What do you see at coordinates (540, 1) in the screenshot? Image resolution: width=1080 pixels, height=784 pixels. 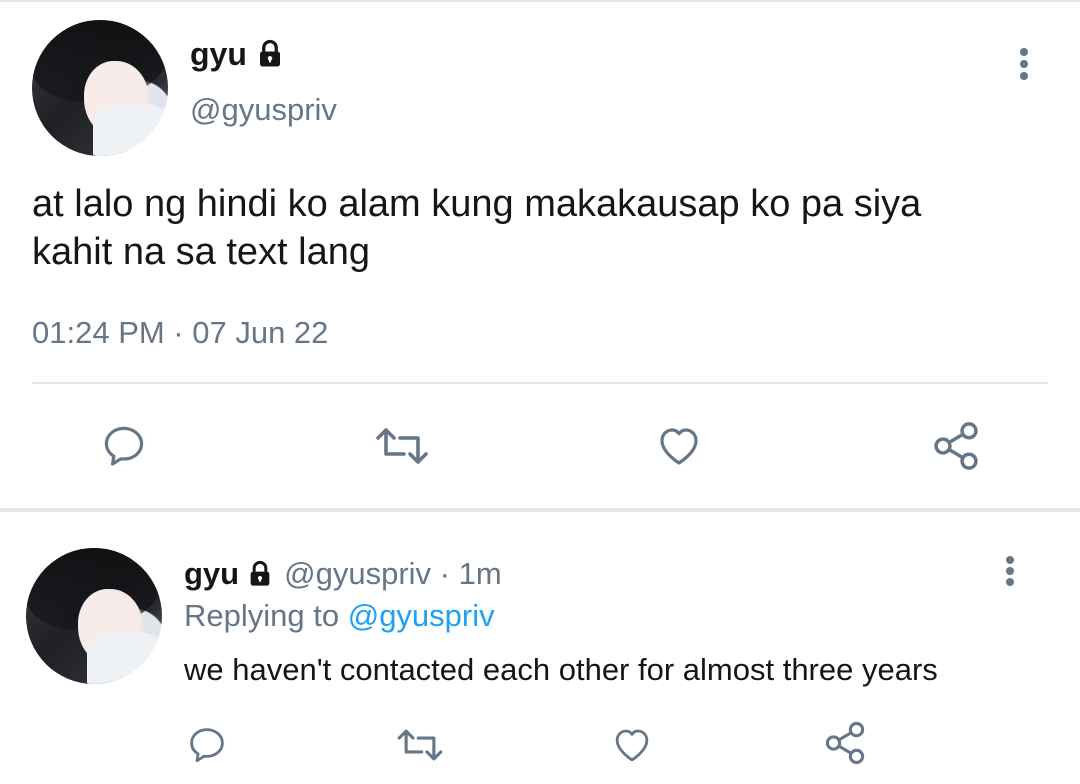 I see `top-divider` at bounding box center [540, 1].